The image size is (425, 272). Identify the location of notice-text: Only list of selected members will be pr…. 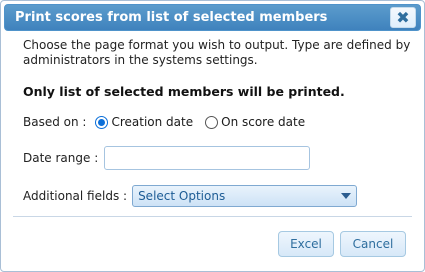
(184, 91).